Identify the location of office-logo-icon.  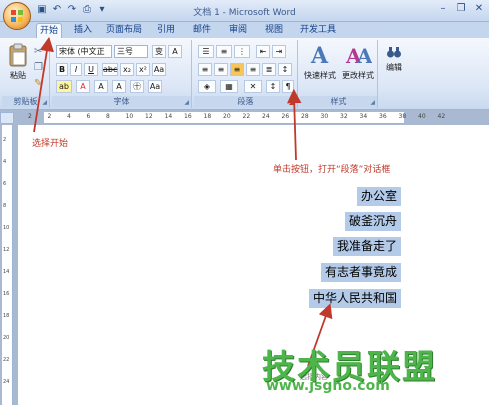
(17, 16).